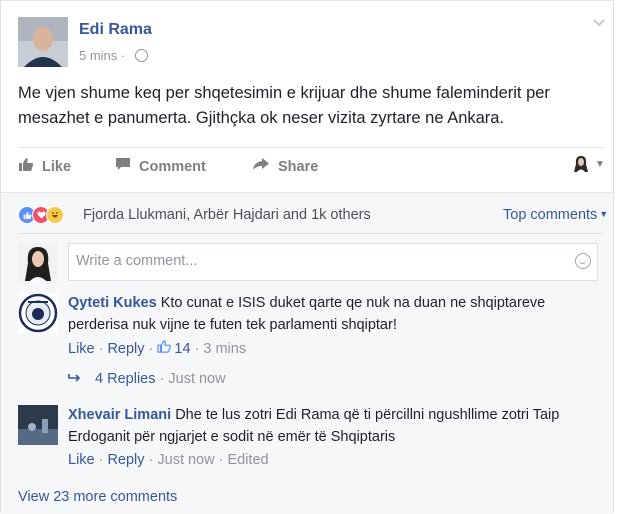 This screenshot has width=620, height=514. I want to click on globe-icon, so click(141, 55).